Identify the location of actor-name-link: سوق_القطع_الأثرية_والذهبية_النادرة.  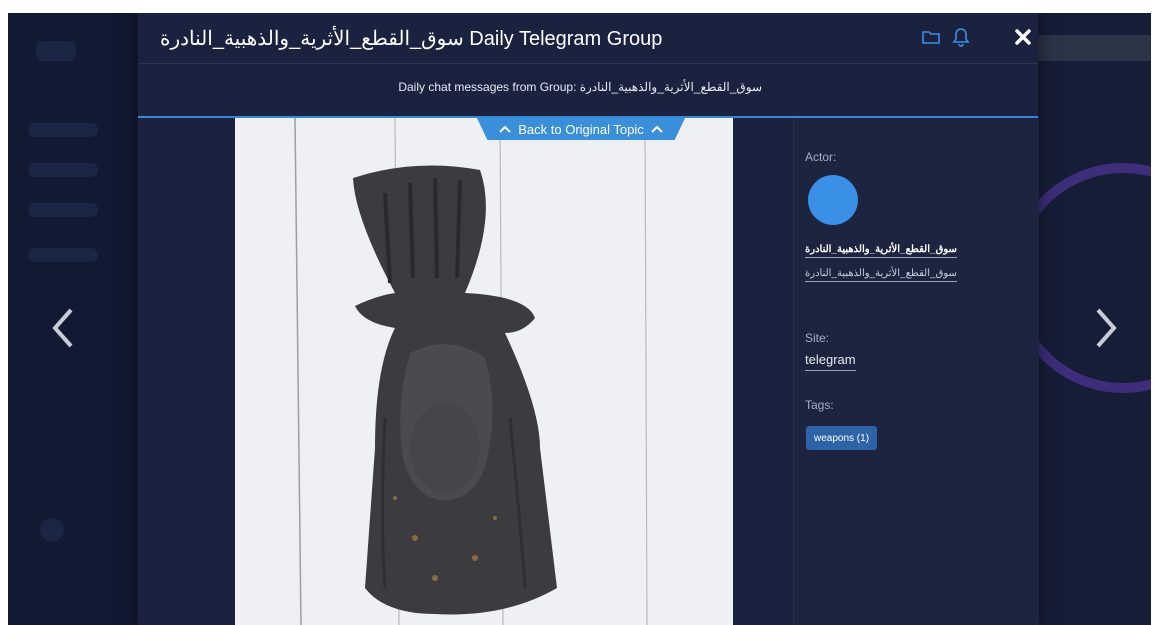
(881, 251).